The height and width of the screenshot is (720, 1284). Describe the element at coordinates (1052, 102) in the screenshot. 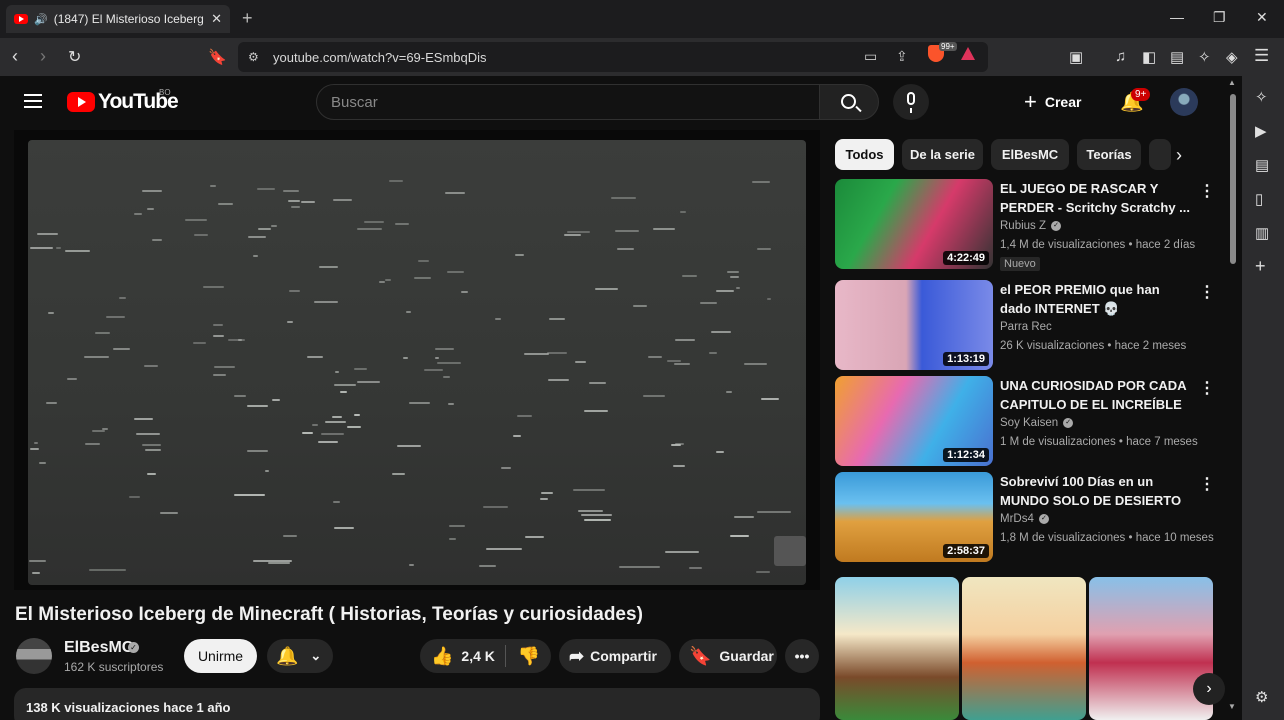

I see `create-button: + Crear` at that location.